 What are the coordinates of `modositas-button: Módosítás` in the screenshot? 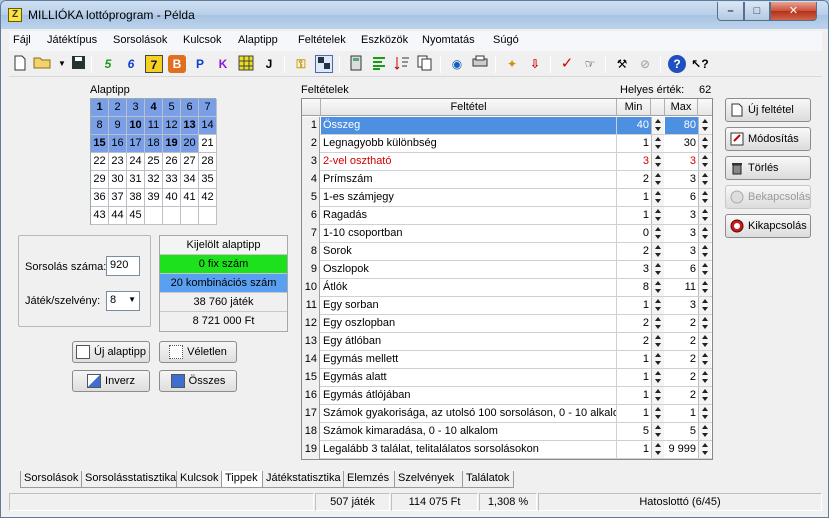 It's located at (768, 139).